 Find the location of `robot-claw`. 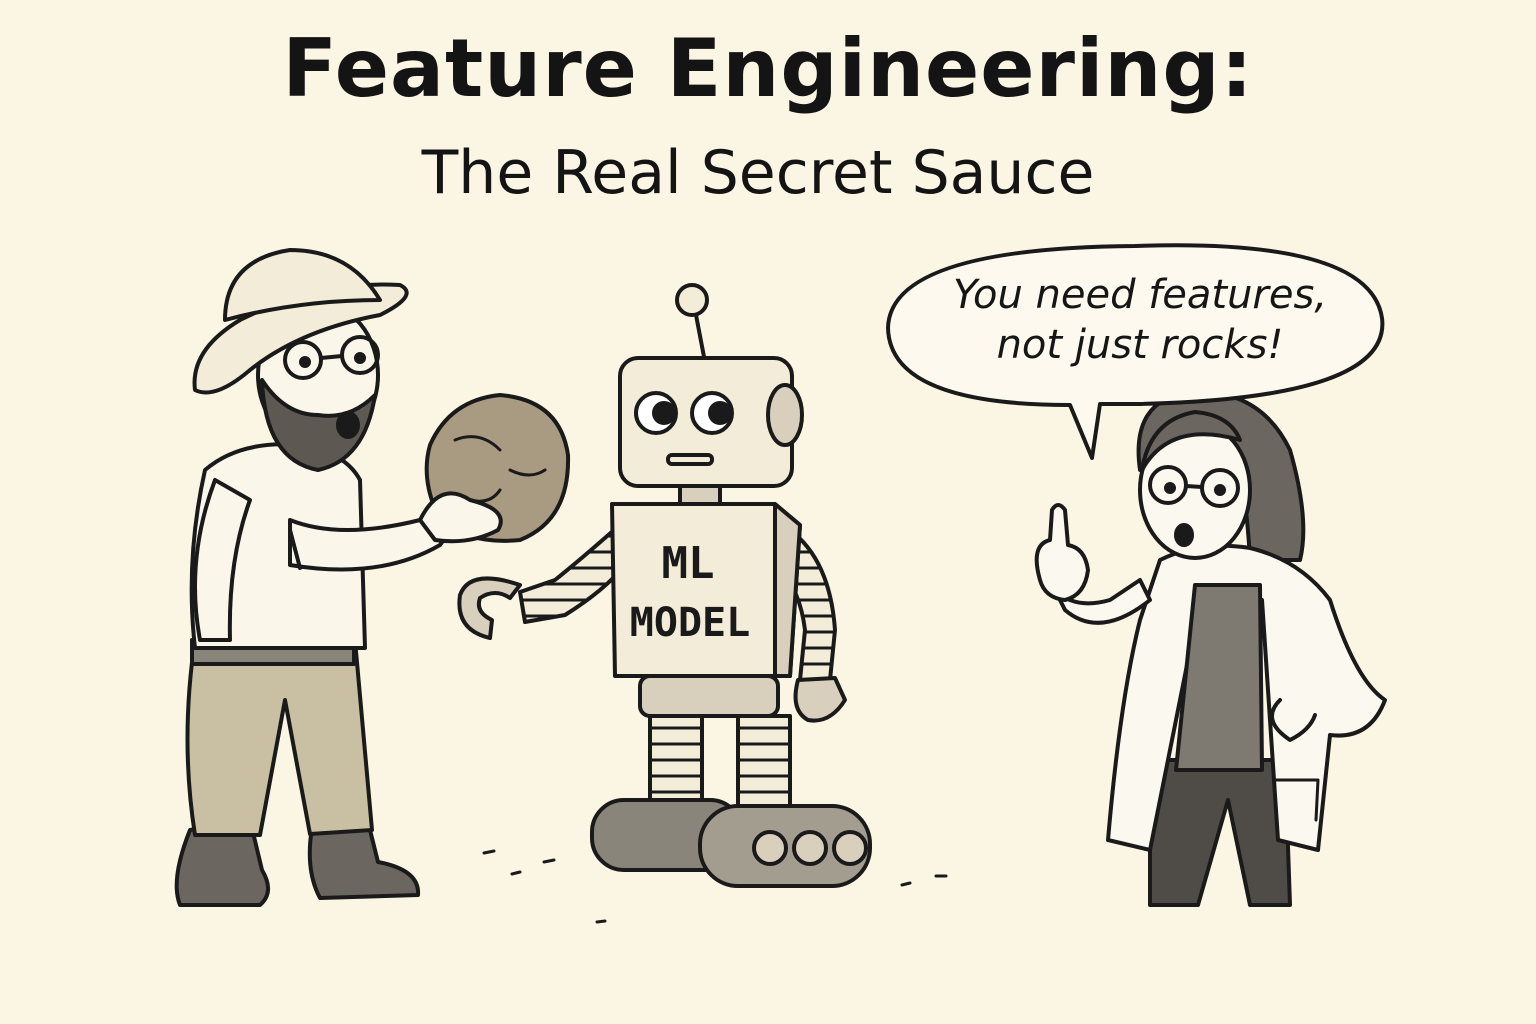

robot-claw is located at coordinates (489, 608).